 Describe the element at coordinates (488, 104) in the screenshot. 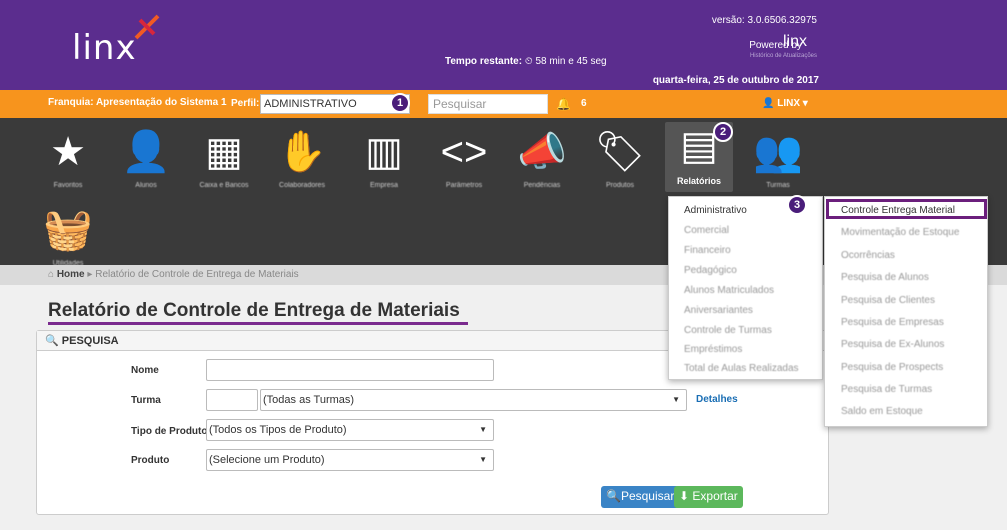

I see `search-input: Pesquisar` at that location.